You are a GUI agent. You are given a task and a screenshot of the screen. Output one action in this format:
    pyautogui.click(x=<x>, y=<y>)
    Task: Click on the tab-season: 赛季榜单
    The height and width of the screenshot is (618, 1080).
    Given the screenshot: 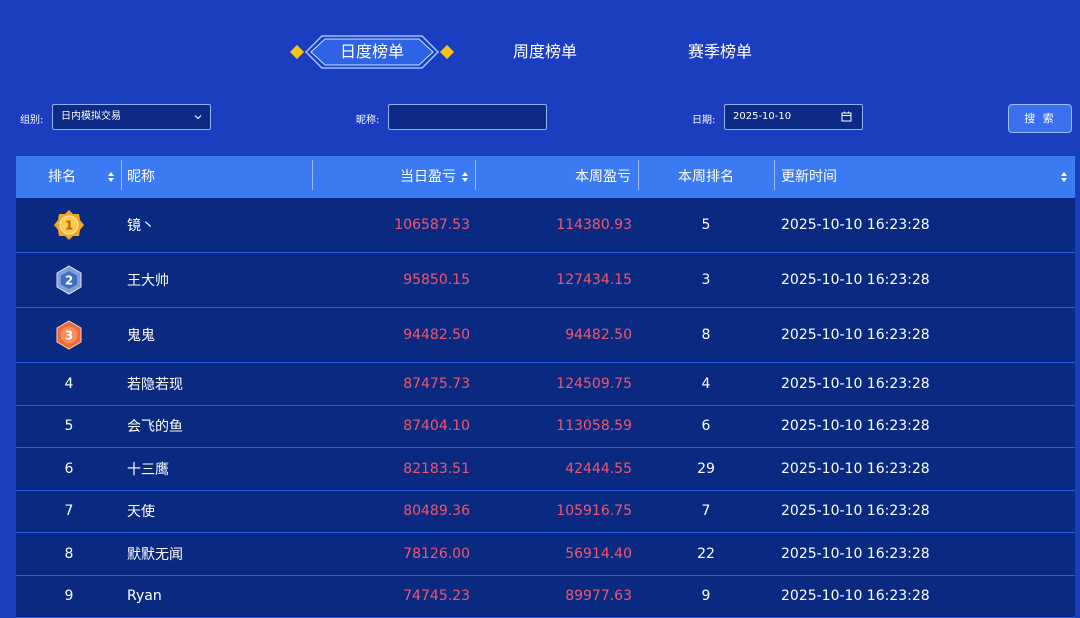 What is the action you would take?
    pyautogui.click(x=720, y=52)
    